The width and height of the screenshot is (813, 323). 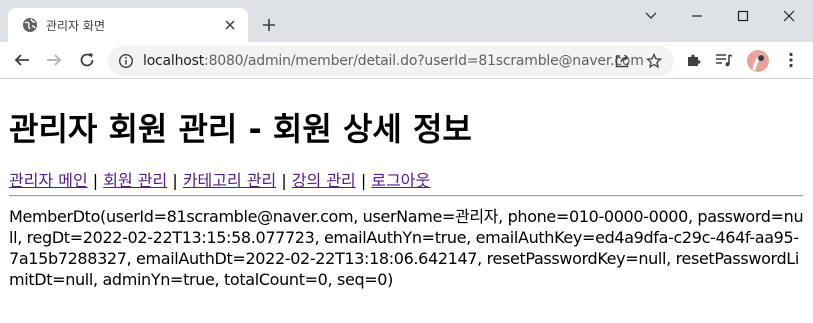 I want to click on tab-strip: 관리자 화면, so click(x=406, y=21).